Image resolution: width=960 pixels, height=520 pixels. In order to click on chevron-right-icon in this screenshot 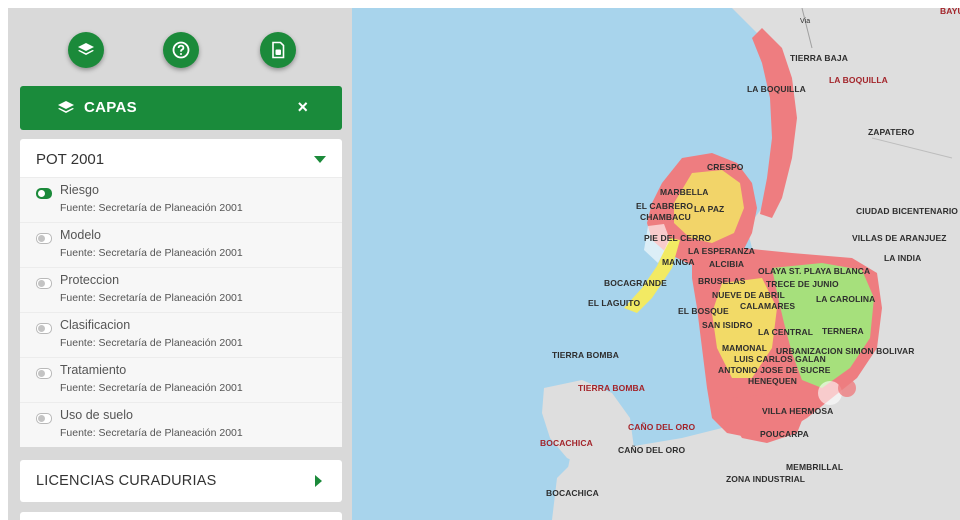, I will do `click(318, 481)`.